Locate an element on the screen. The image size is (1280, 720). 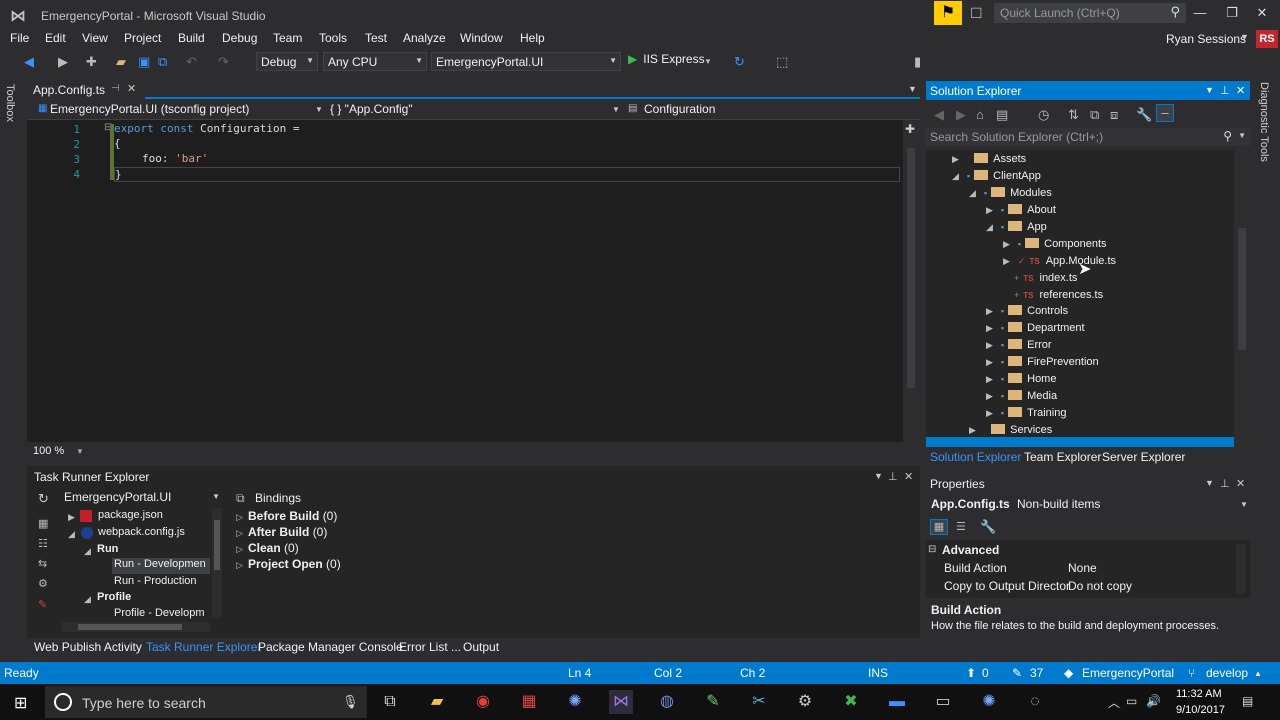
binding-project-open: Project Open (0) is located at coordinates (294, 564).